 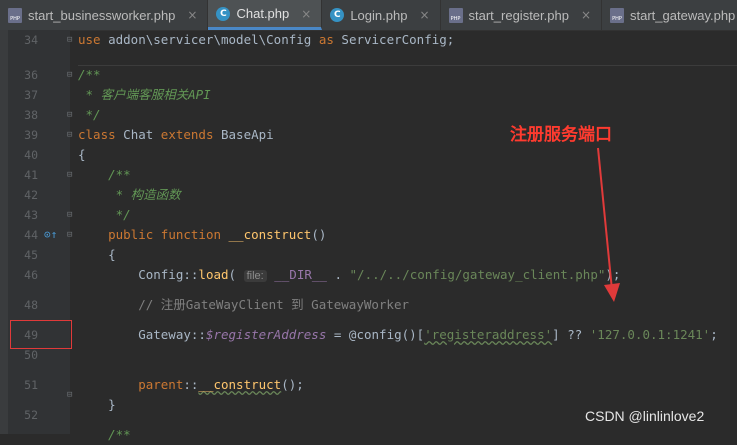 I want to click on annotation-arrow, so click(x=608, y=224).